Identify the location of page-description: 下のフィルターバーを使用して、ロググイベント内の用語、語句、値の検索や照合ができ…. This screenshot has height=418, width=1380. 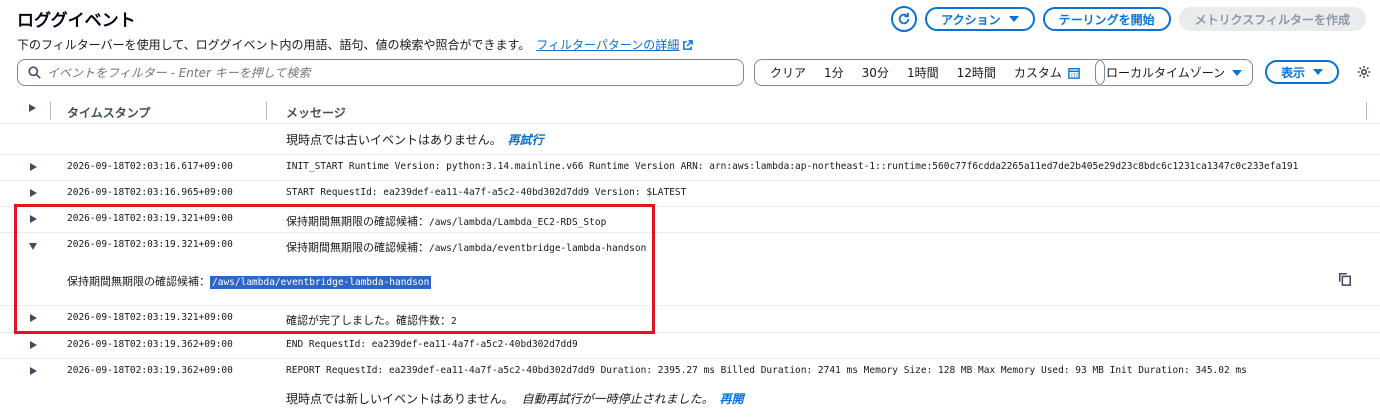
(355, 44).